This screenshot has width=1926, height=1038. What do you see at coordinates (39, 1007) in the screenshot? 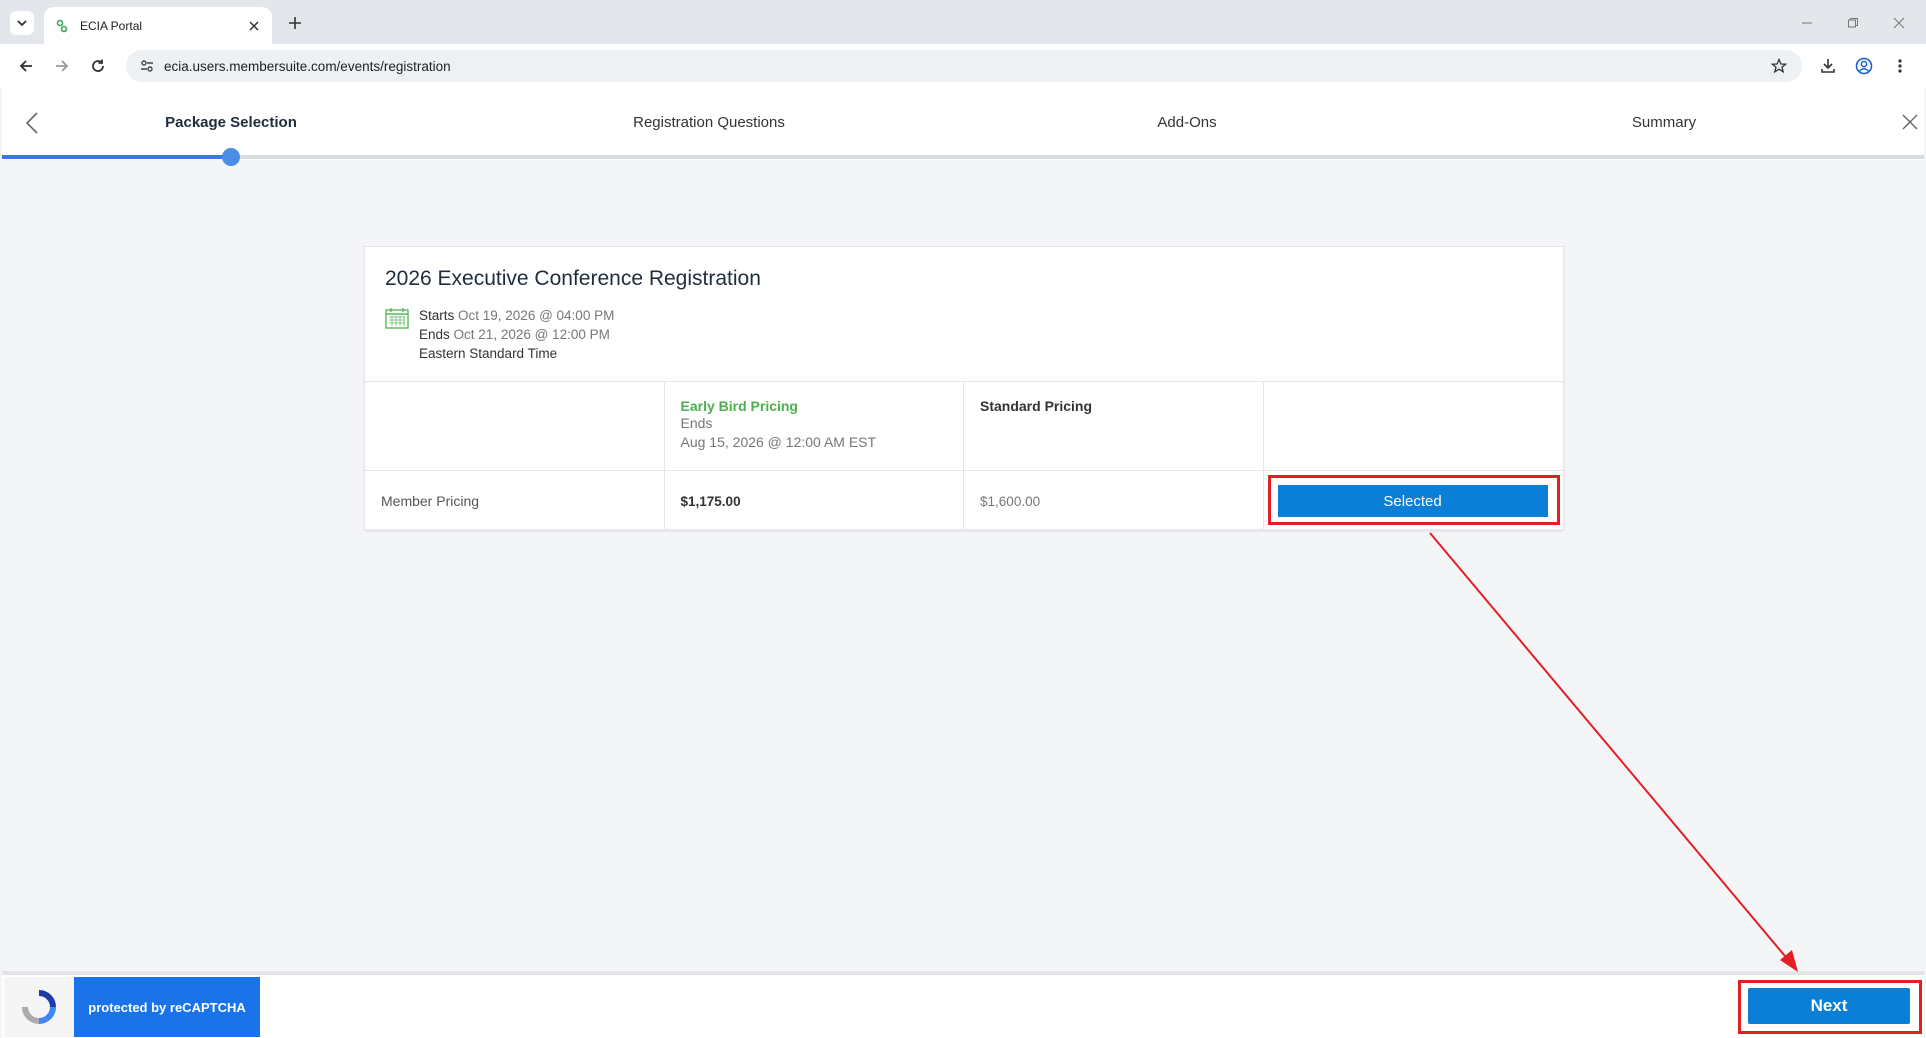
I see `recaptcha-logo-icon` at bounding box center [39, 1007].